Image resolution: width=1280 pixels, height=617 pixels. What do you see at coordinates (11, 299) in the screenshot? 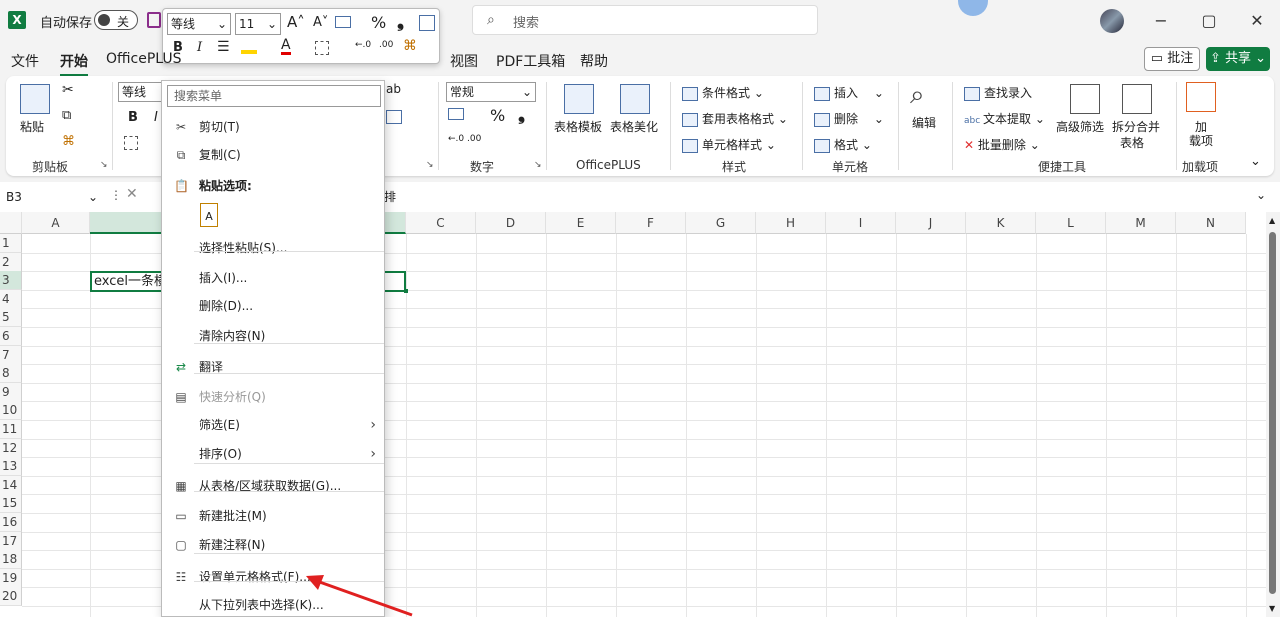
I see `row-header-4: 4` at bounding box center [11, 299].